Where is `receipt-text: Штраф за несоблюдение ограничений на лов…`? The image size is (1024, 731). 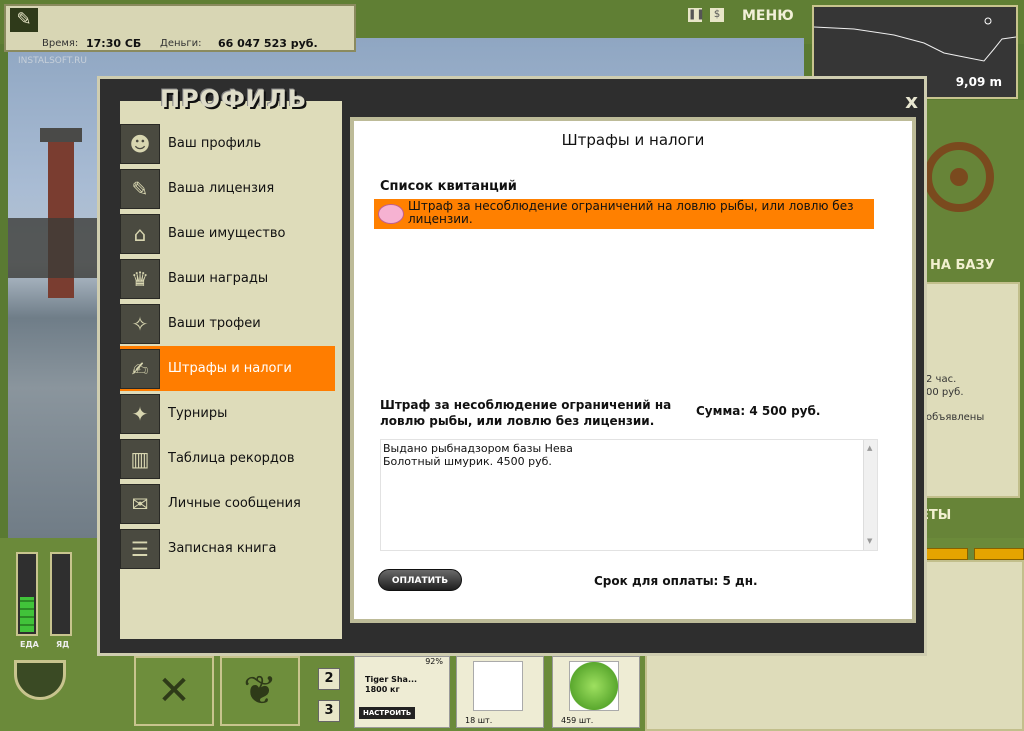 receipt-text: Штраф за несоблюдение ограничений на лов… is located at coordinates (631, 212).